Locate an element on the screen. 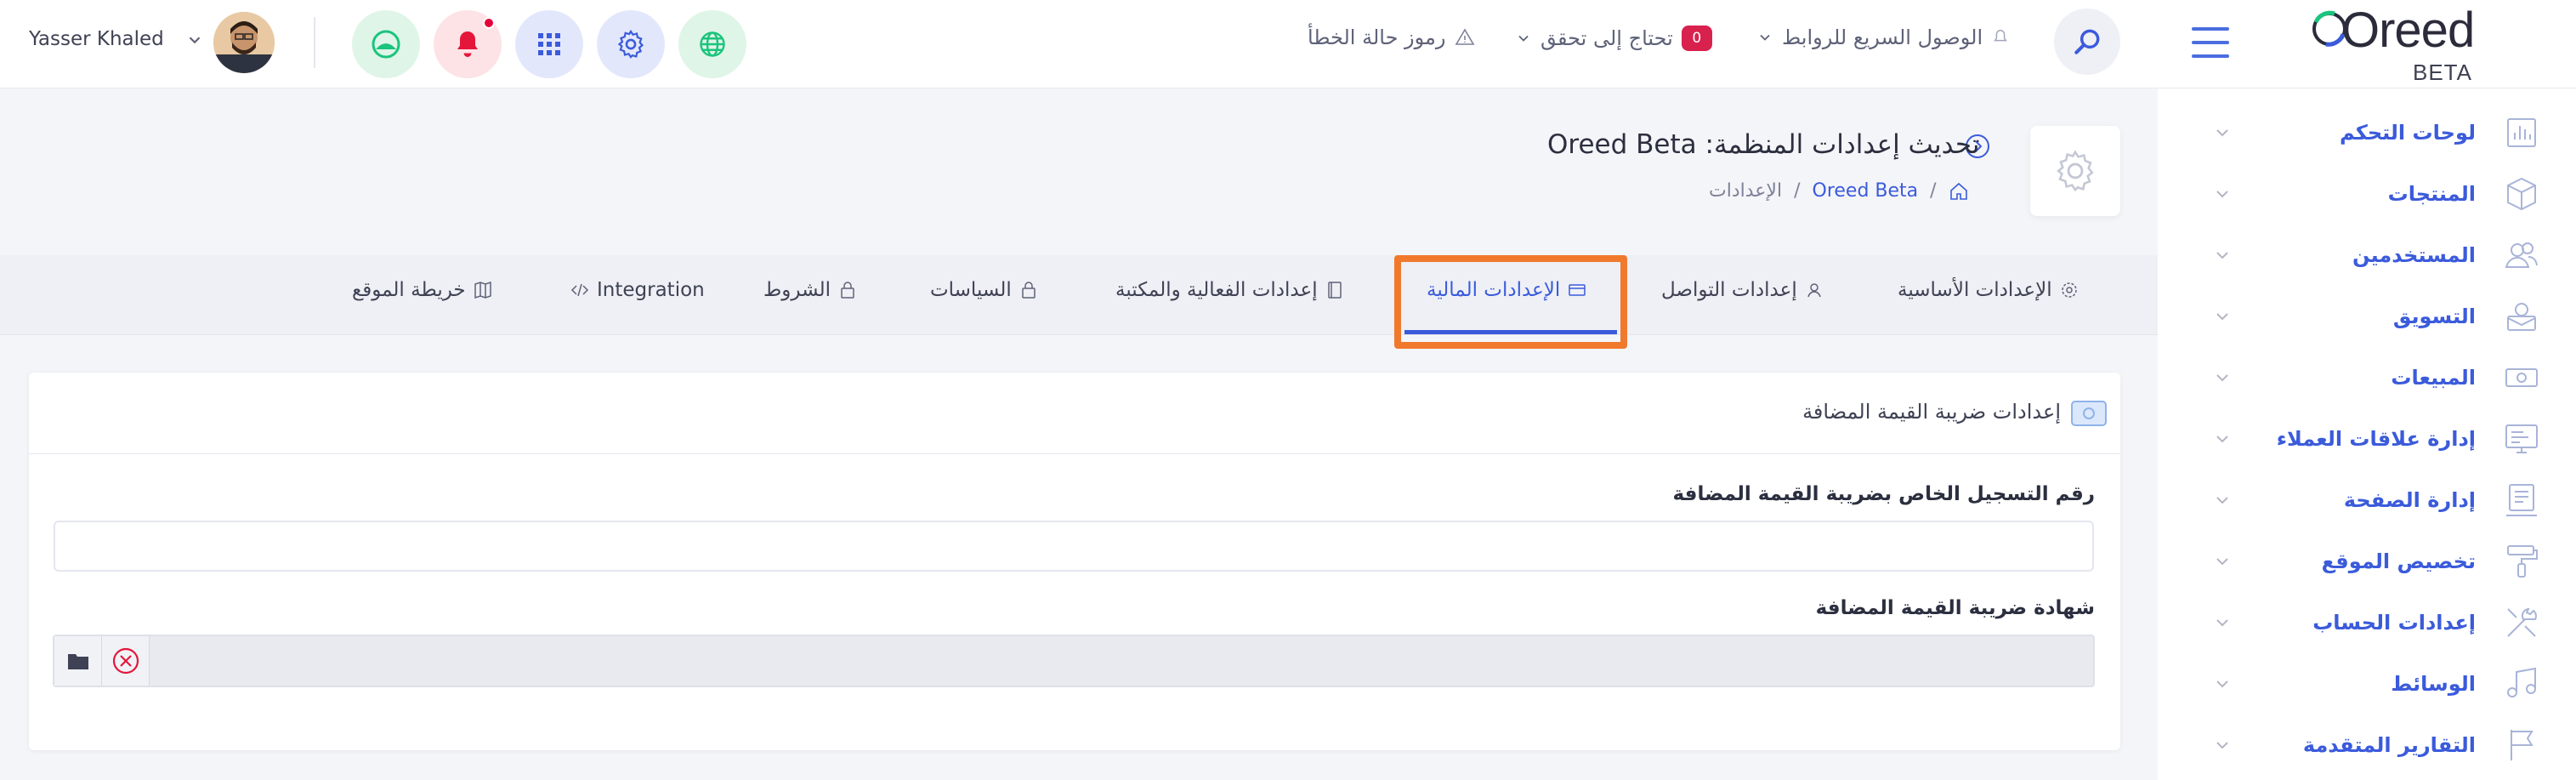 This screenshot has height=780, width=2576. menu-toggle-button is located at coordinates (2211, 42).